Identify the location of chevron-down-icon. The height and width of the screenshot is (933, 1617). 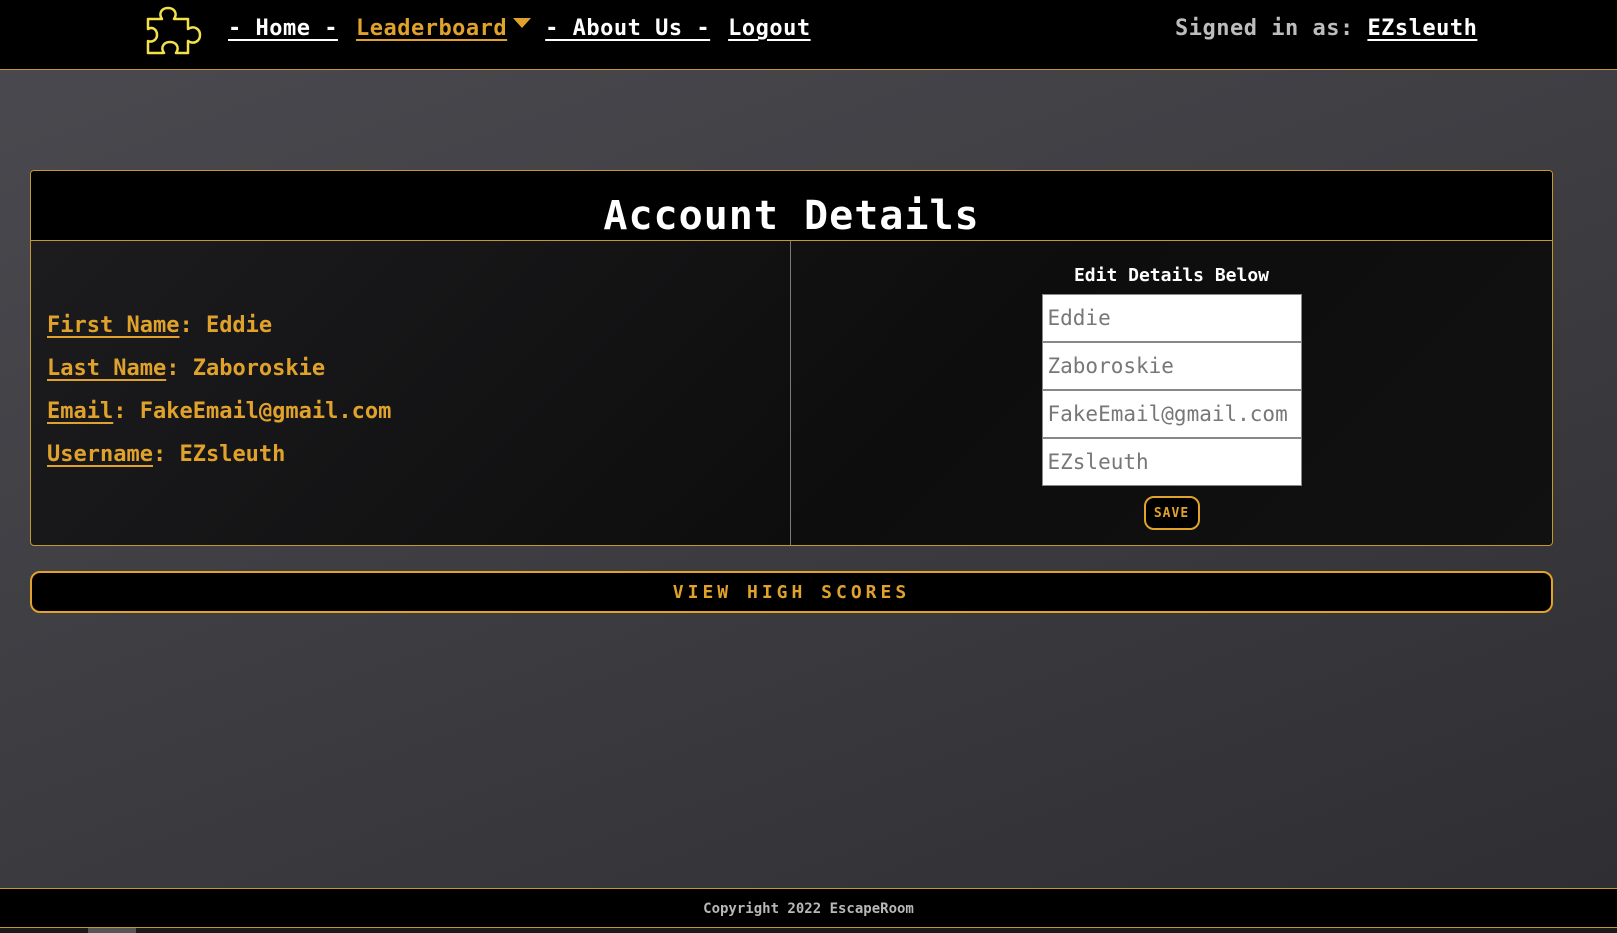
(522, 22).